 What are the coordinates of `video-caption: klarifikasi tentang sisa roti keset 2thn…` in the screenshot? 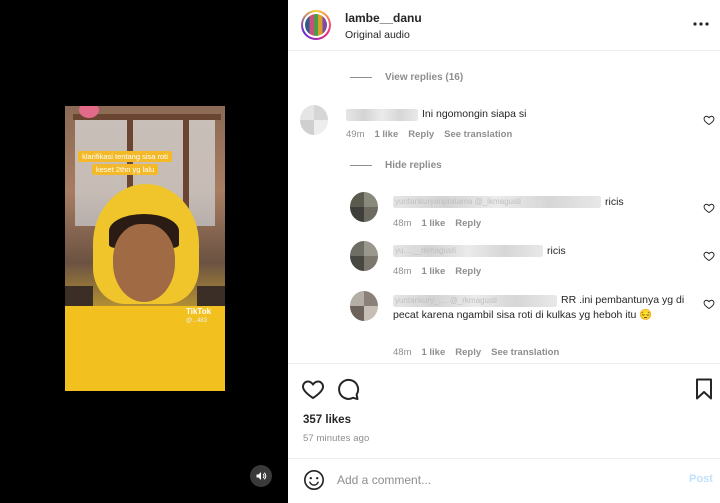 It's located at (125, 163).